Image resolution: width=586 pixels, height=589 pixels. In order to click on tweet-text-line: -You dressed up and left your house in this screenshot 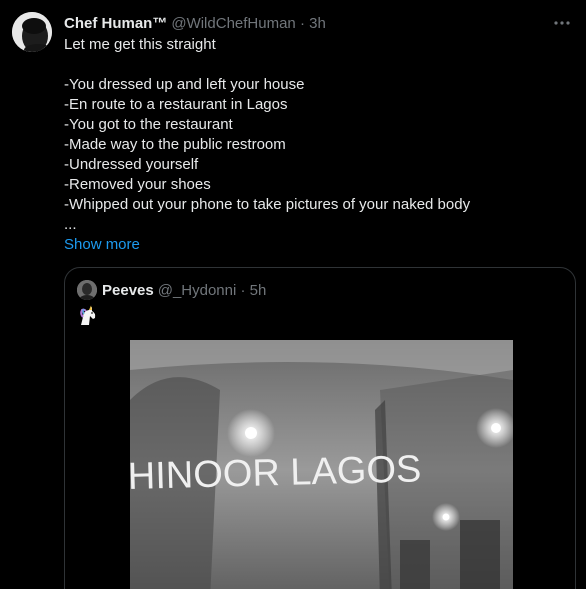, I will do `click(184, 84)`.